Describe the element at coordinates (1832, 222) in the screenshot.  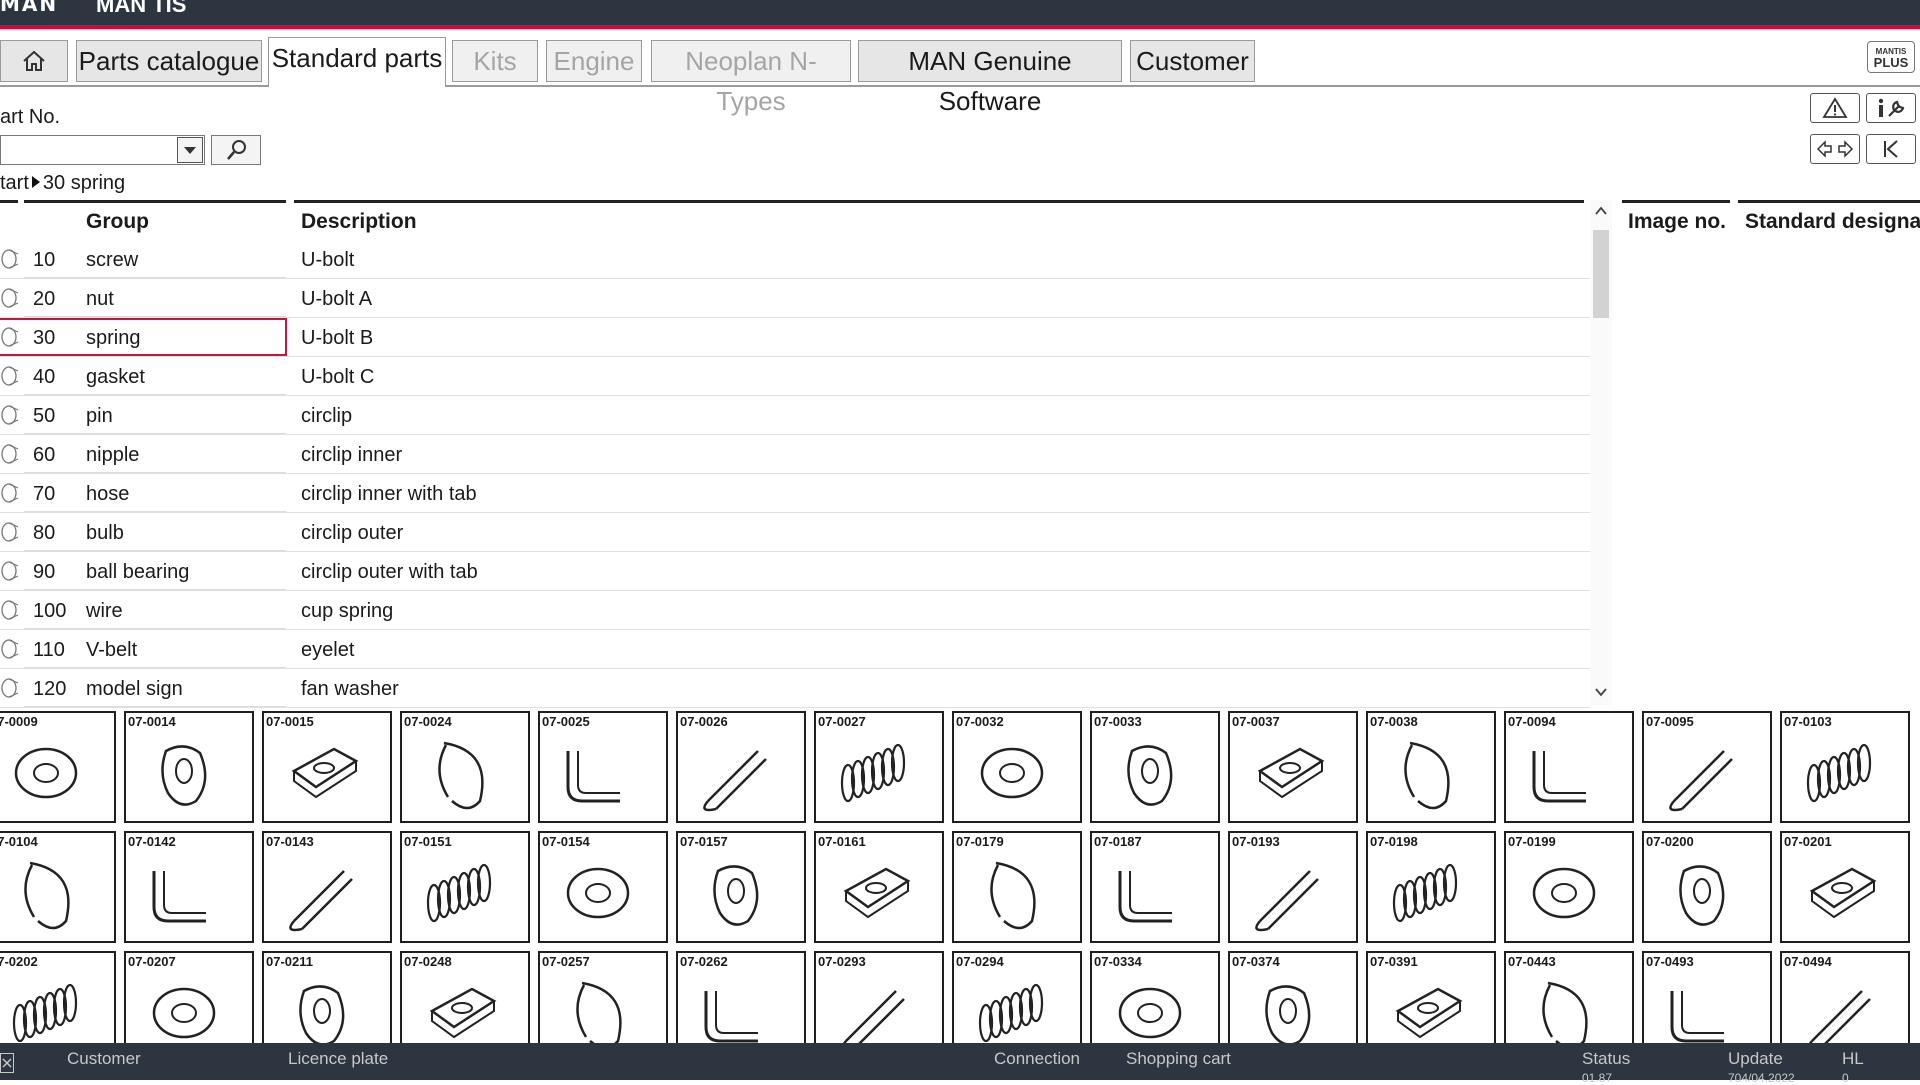
I see `column-header-standard-designation: Standard designati` at that location.